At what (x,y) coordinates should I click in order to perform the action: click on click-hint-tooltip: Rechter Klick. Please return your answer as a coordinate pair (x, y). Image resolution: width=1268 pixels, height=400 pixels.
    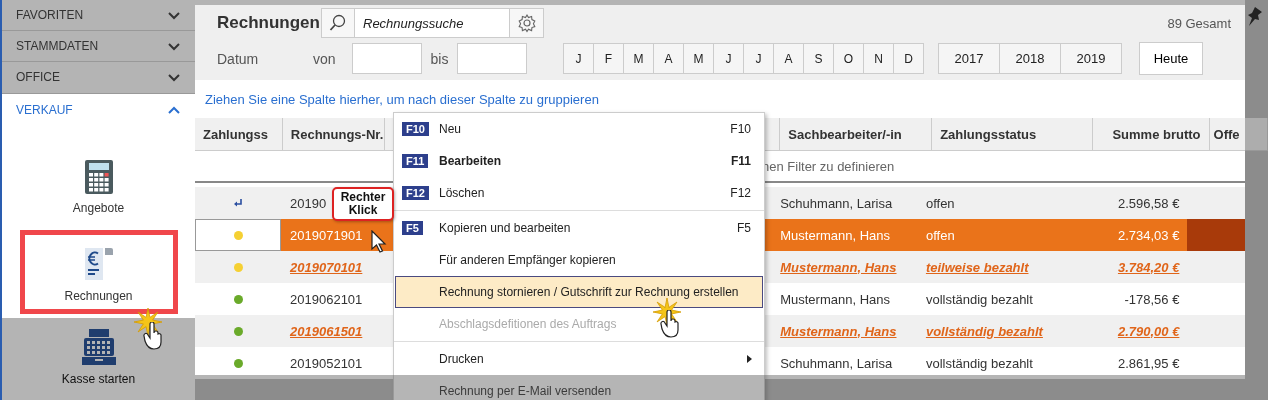
    Looking at the image, I should click on (363, 204).